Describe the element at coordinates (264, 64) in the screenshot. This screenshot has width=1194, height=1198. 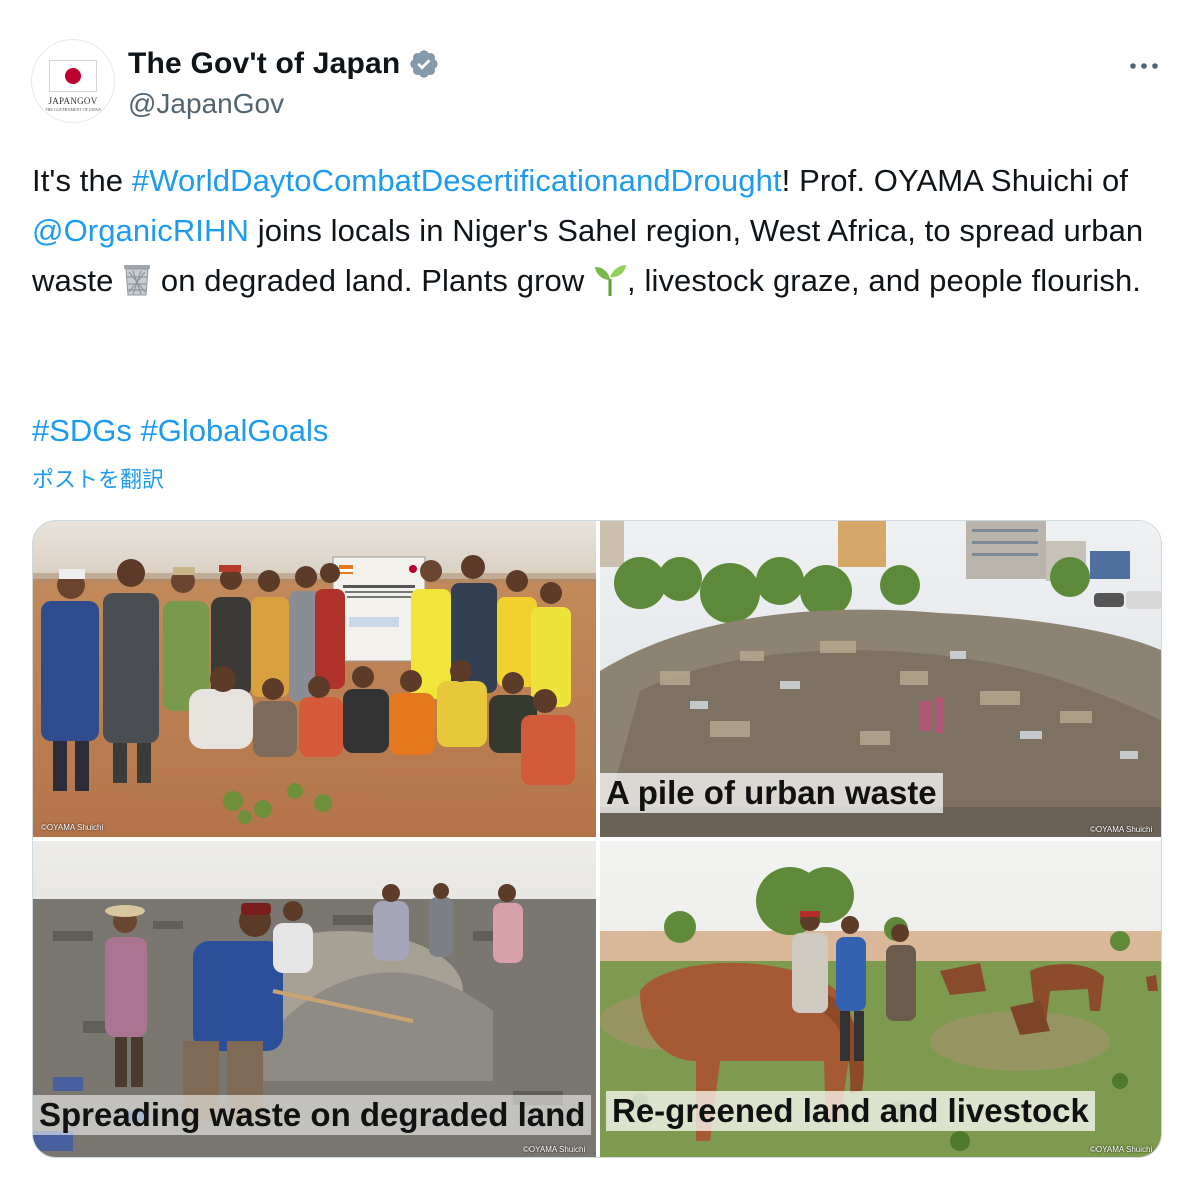
I see `author-display-name: The Gov't of Japan` at that location.